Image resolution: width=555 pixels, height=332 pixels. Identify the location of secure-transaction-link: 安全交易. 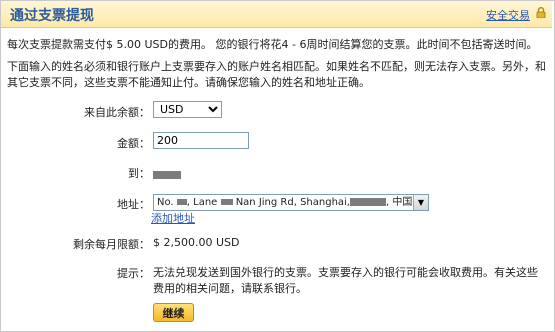
(508, 15).